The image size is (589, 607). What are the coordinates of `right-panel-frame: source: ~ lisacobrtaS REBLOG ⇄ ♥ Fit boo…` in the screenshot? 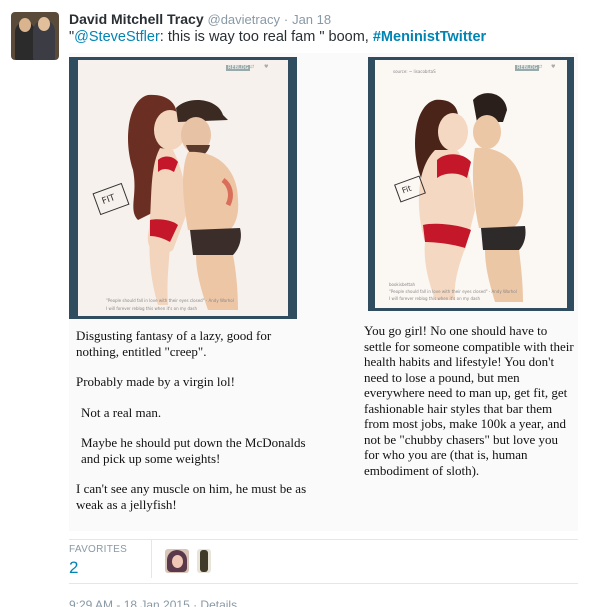 It's located at (471, 184).